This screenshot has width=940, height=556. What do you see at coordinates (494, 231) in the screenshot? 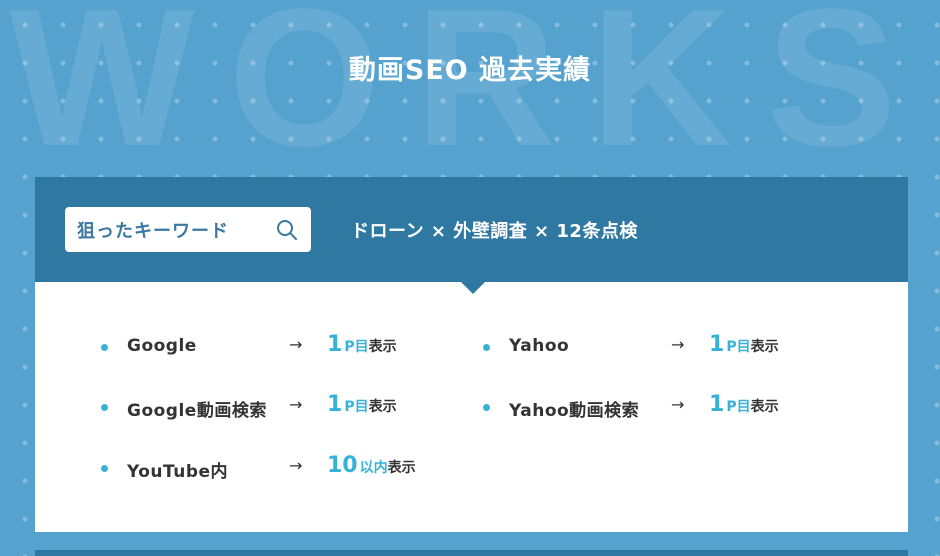
I see `keyword-text: ドローン × 外壁調査 × 12条点検` at bounding box center [494, 231].